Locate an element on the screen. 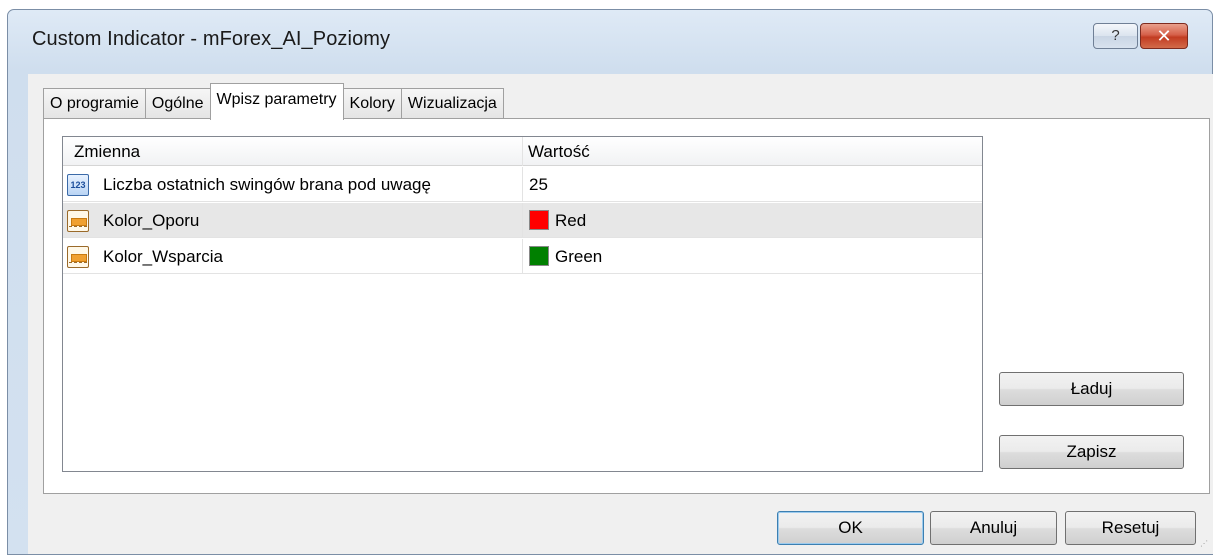  column-header-value: Wartość is located at coordinates (752, 151).